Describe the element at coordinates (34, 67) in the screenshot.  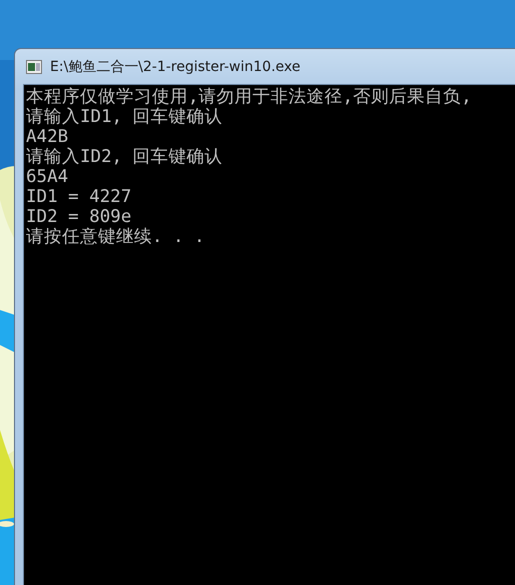
I see `console-app-icon` at that location.